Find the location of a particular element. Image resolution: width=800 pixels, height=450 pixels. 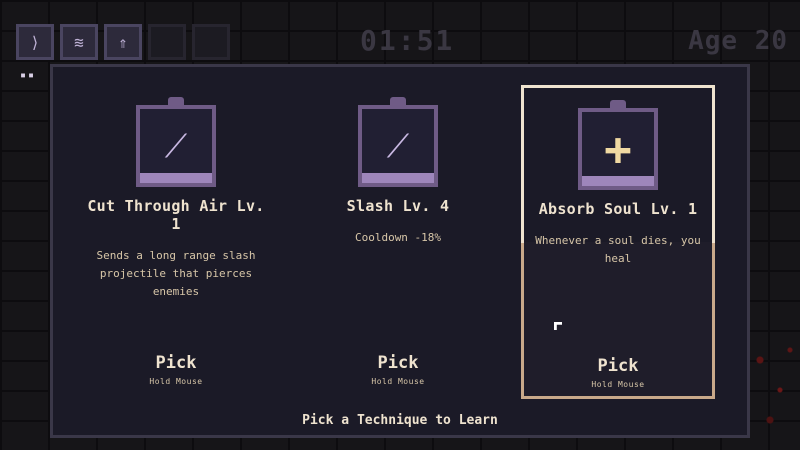

skill-slot-bar: ⟩ ≋ ⇑ is located at coordinates (123, 42).